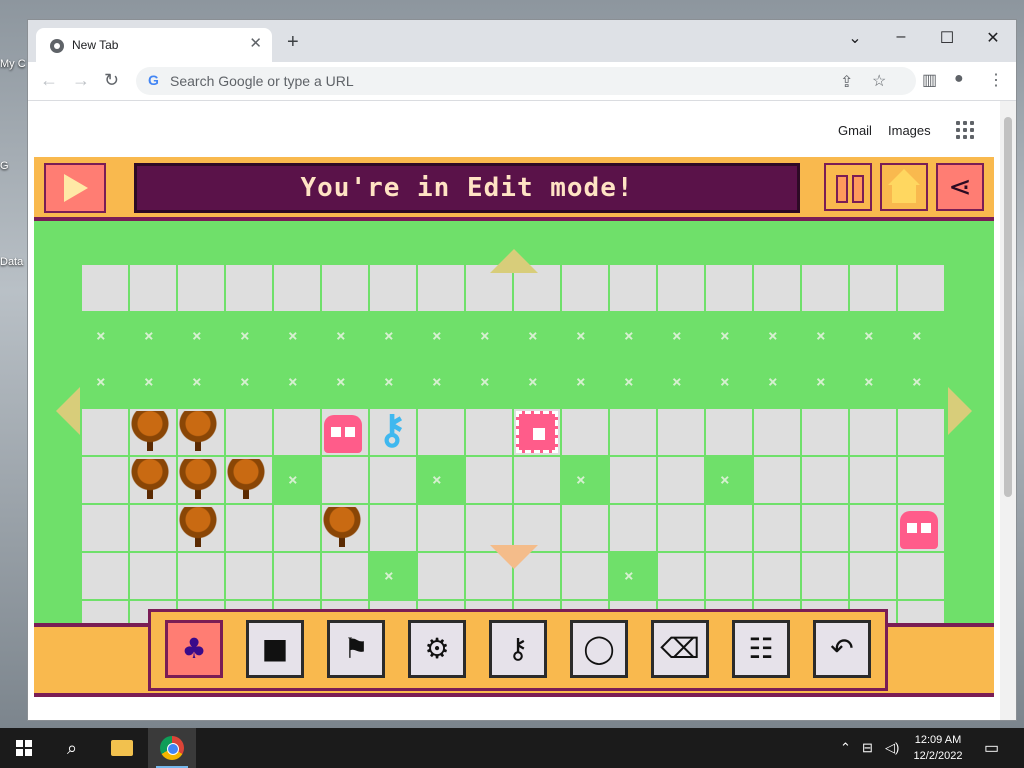 The height and width of the screenshot is (768, 1024). Describe the element at coordinates (965, 130) in the screenshot. I see `google-apps-icon` at that location.